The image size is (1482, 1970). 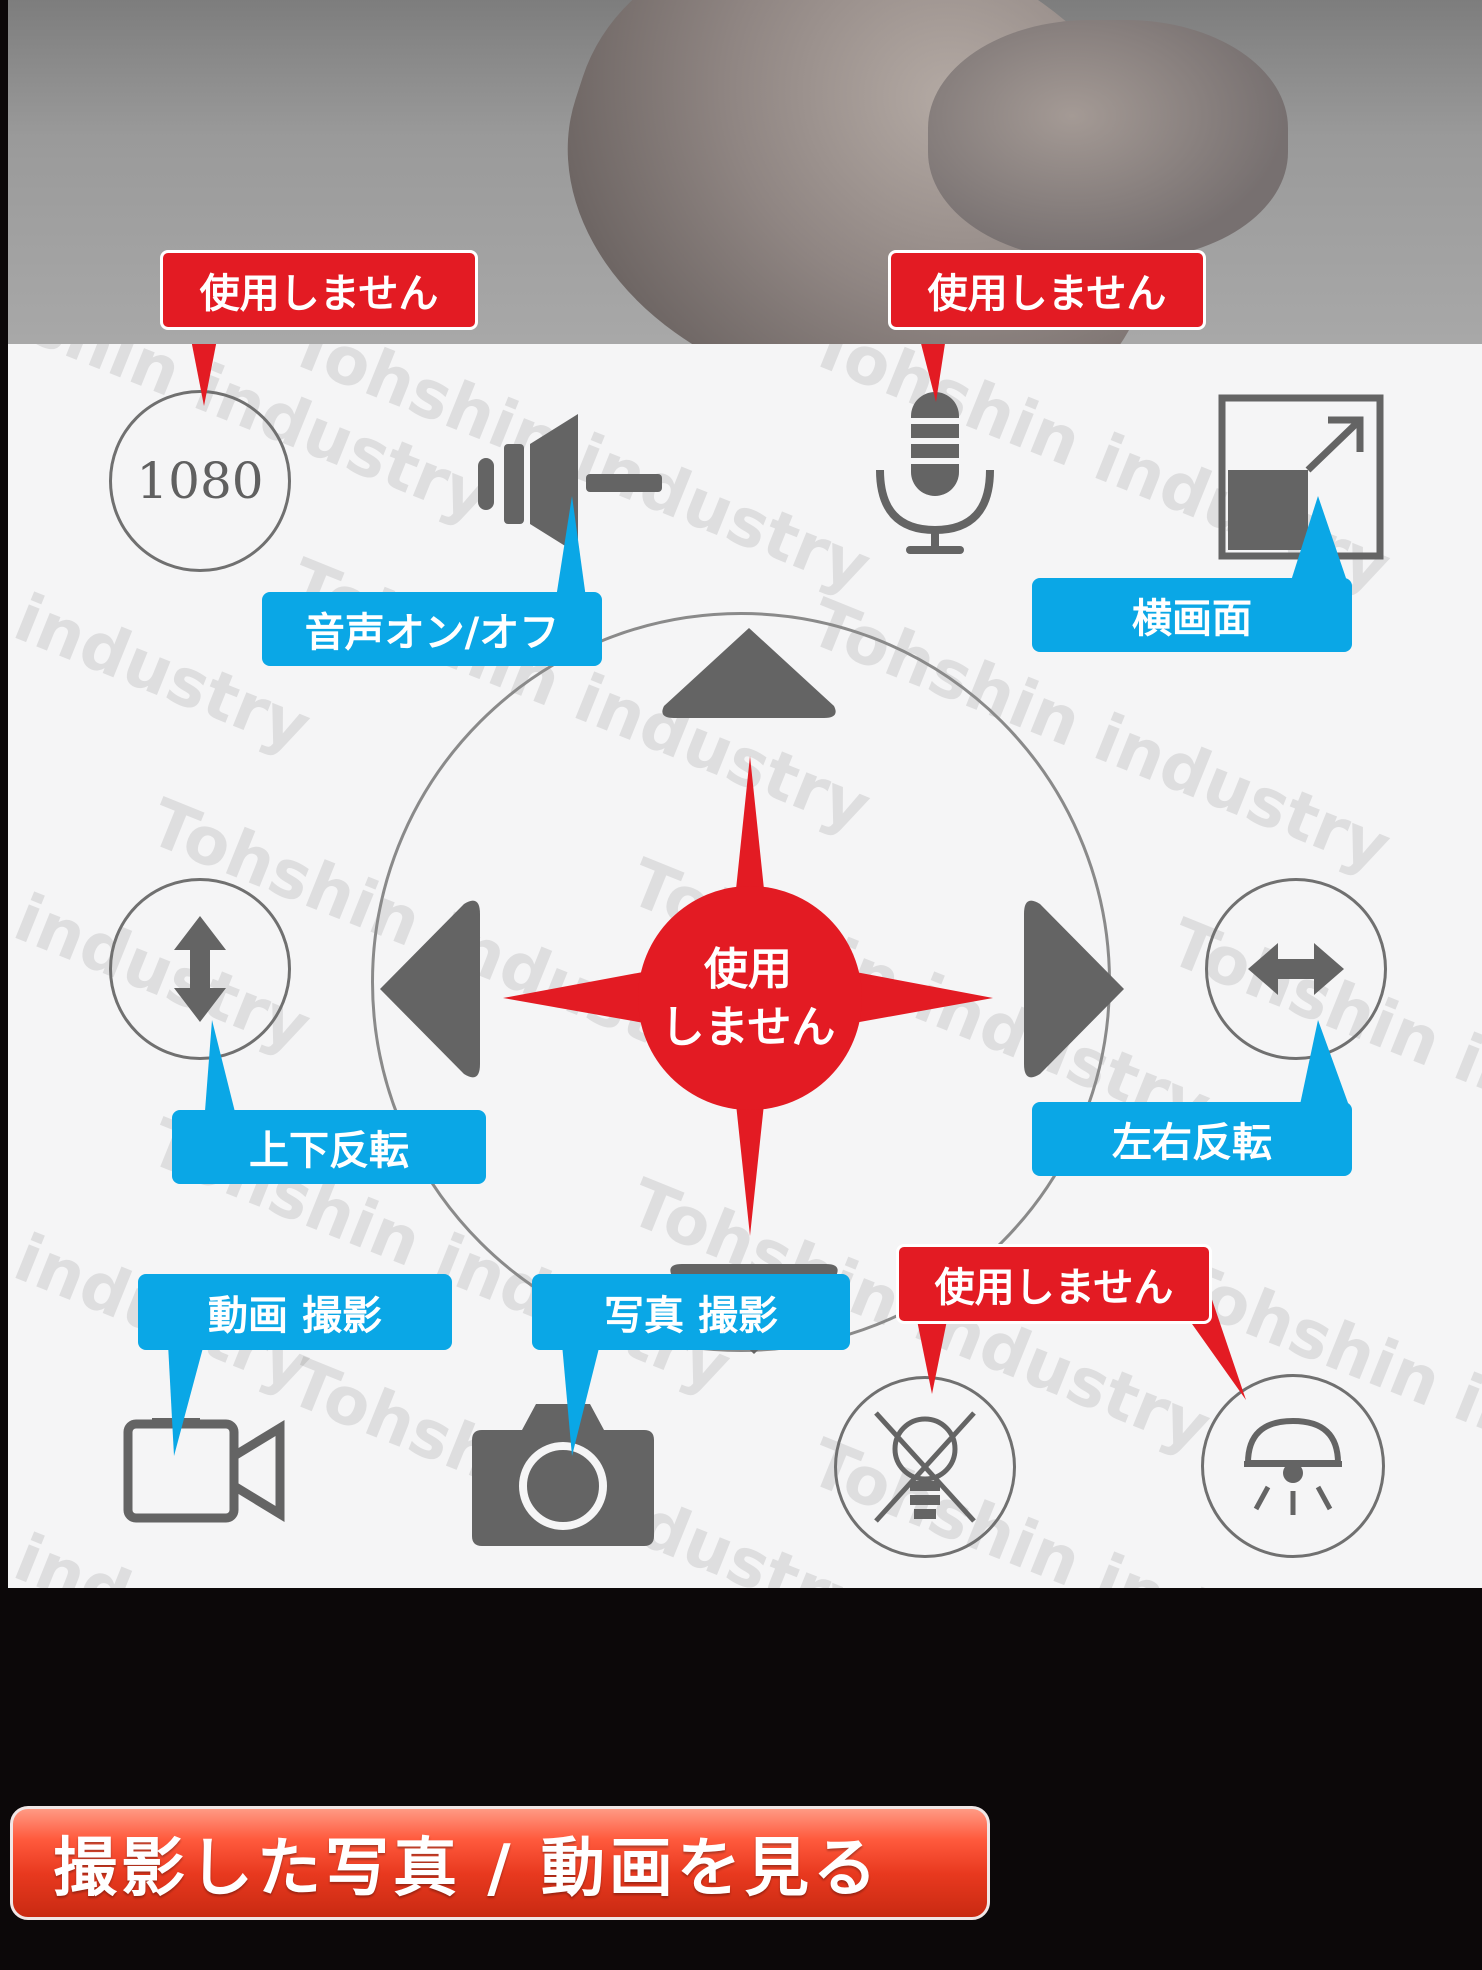 I want to click on audio-toggle-callout: 音声オン/オフ, so click(x=432, y=629).